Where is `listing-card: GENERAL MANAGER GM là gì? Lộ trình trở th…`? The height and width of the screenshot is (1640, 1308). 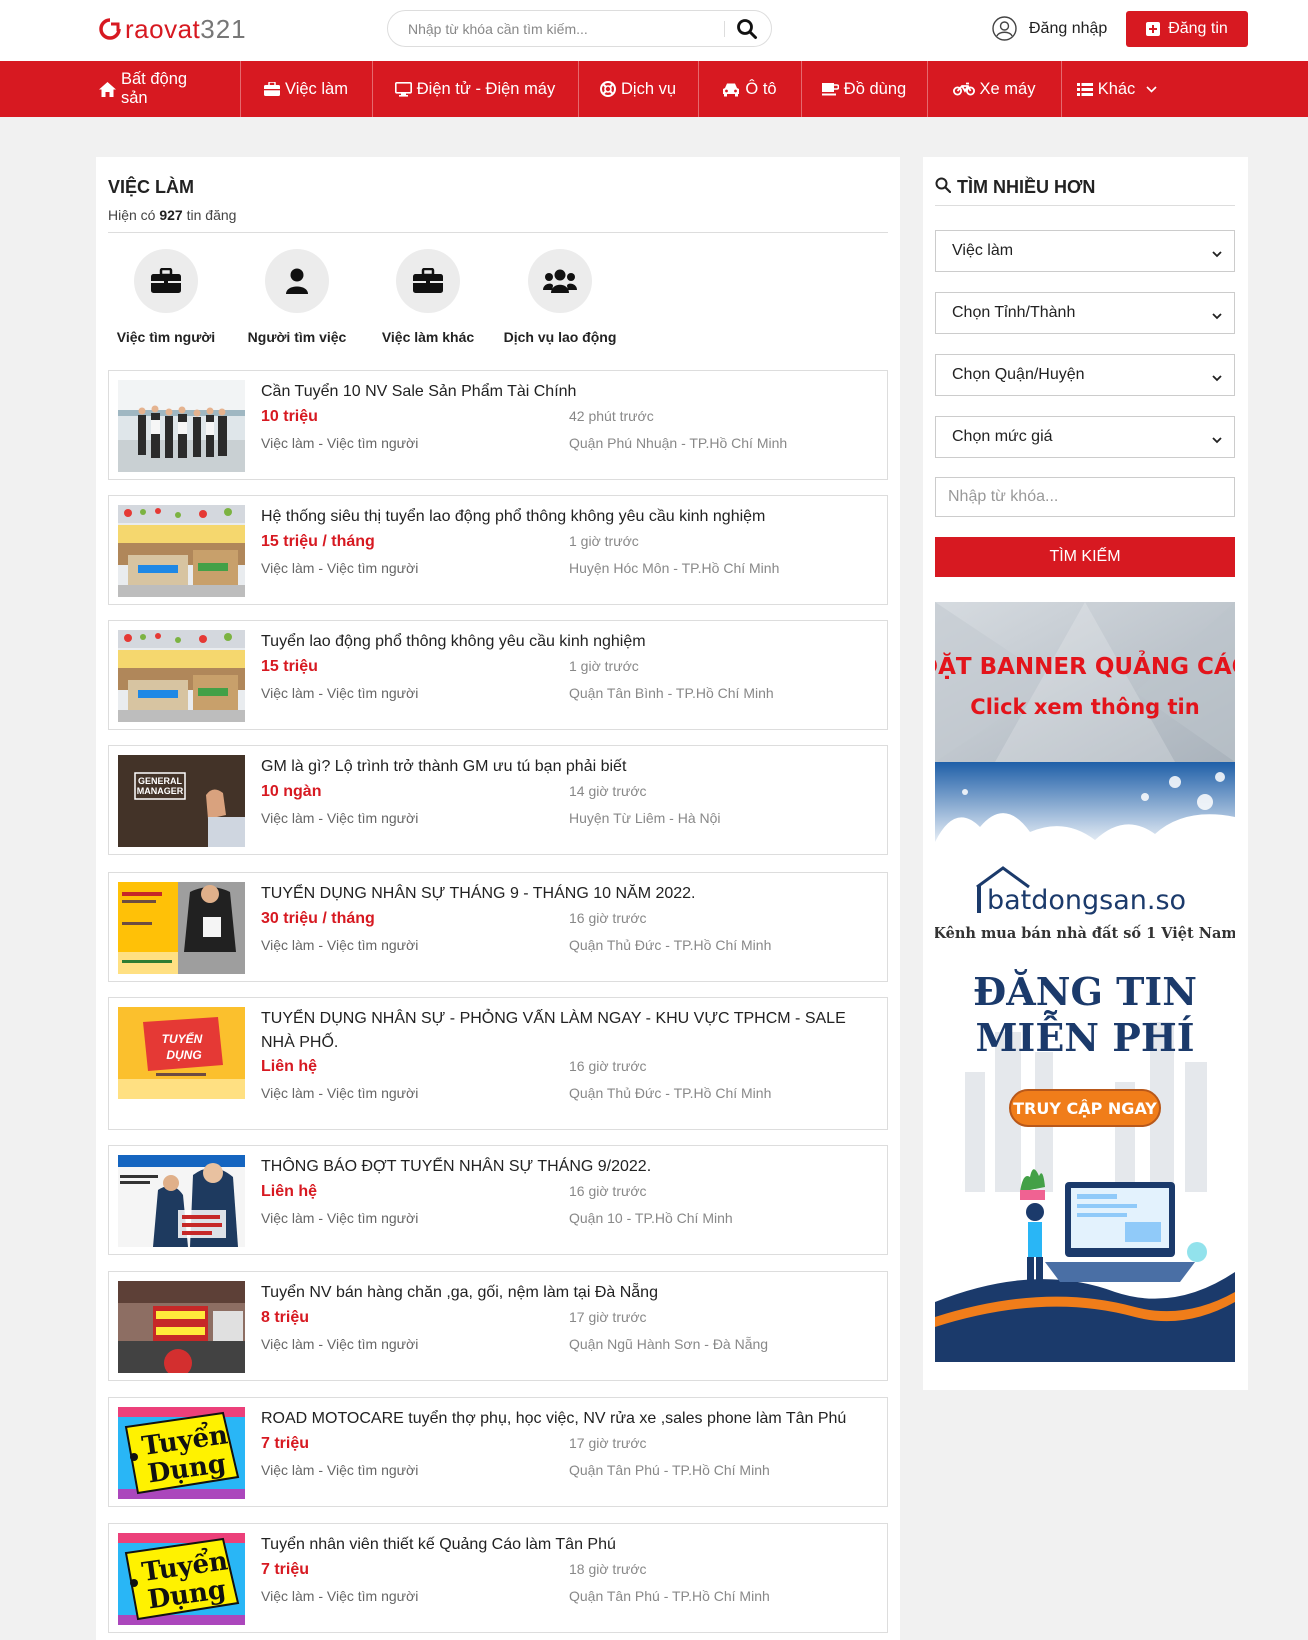 listing-card: GENERAL MANAGER GM là gì? Lộ trình trở th… is located at coordinates (498, 800).